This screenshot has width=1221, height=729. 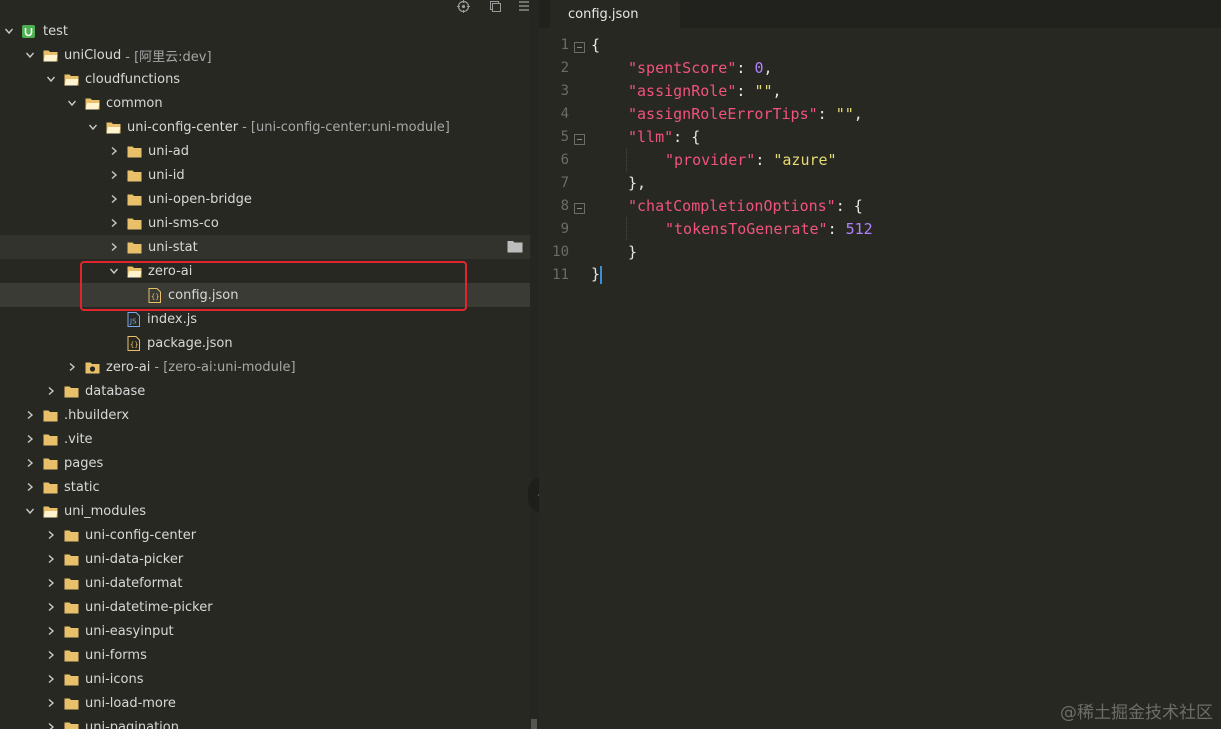 What do you see at coordinates (265, 559) in the screenshot?
I see `tree-item-uni-data-picker: uni-data-picker` at bounding box center [265, 559].